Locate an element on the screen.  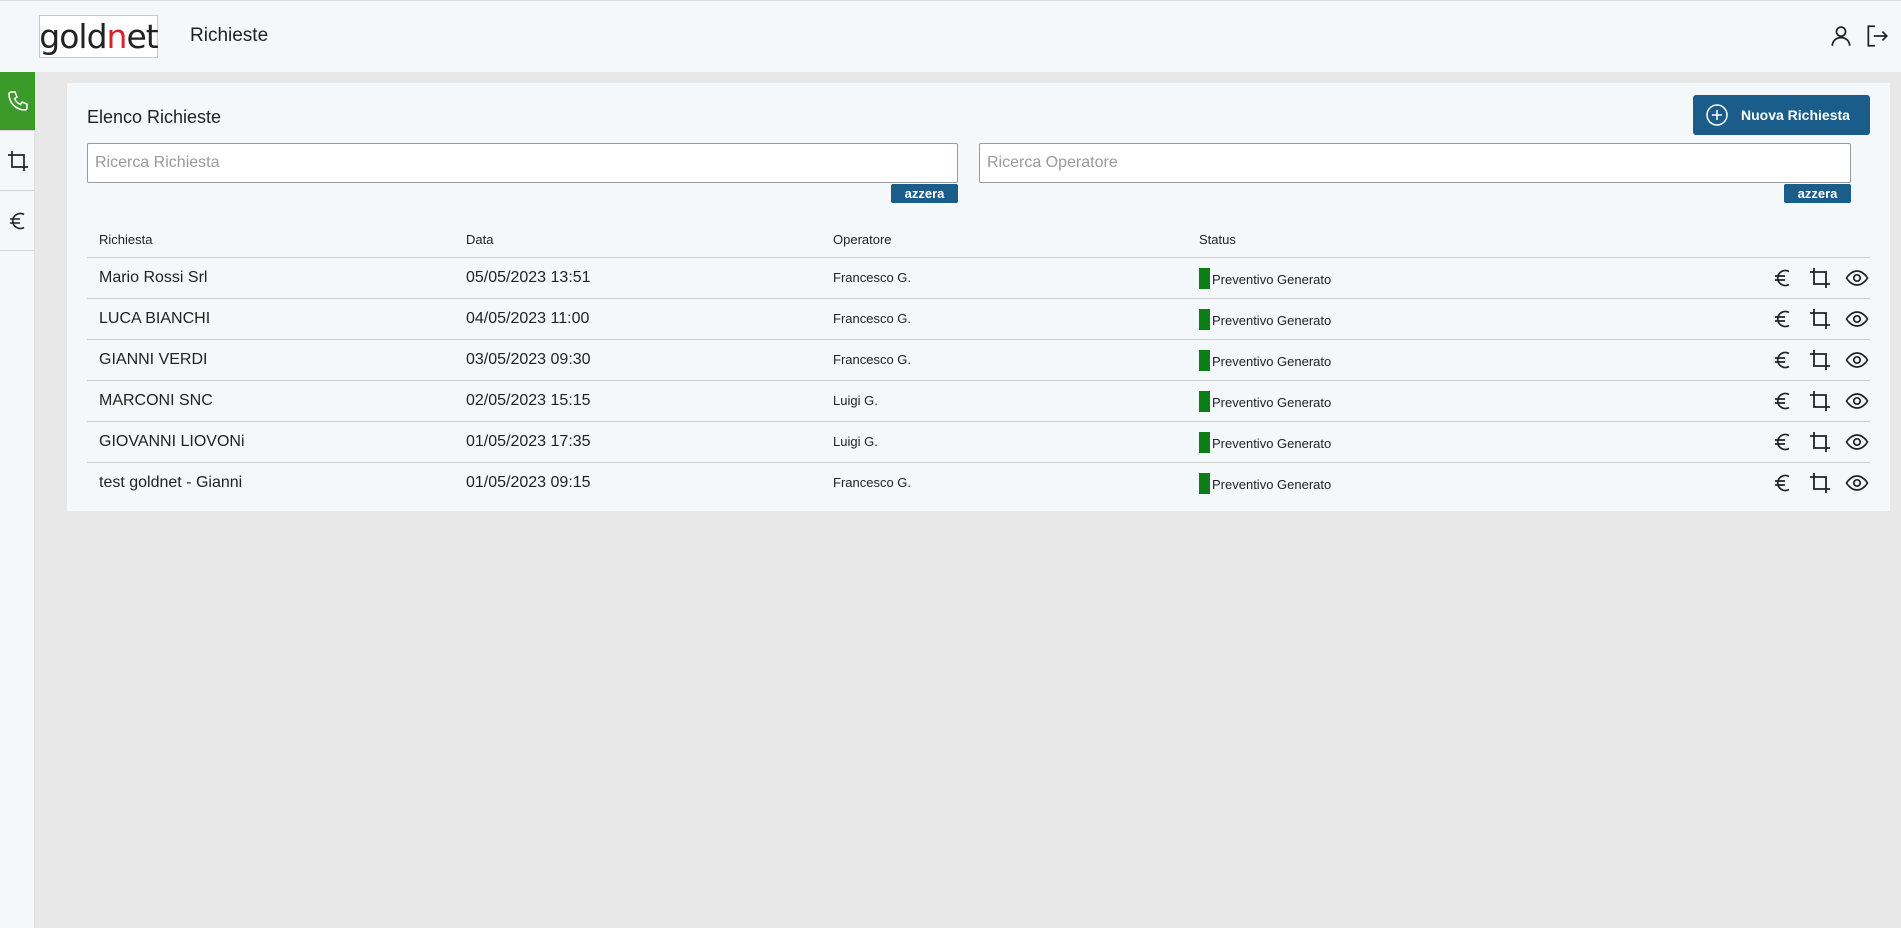
column-header-status: Status is located at coordinates (1217, 239).